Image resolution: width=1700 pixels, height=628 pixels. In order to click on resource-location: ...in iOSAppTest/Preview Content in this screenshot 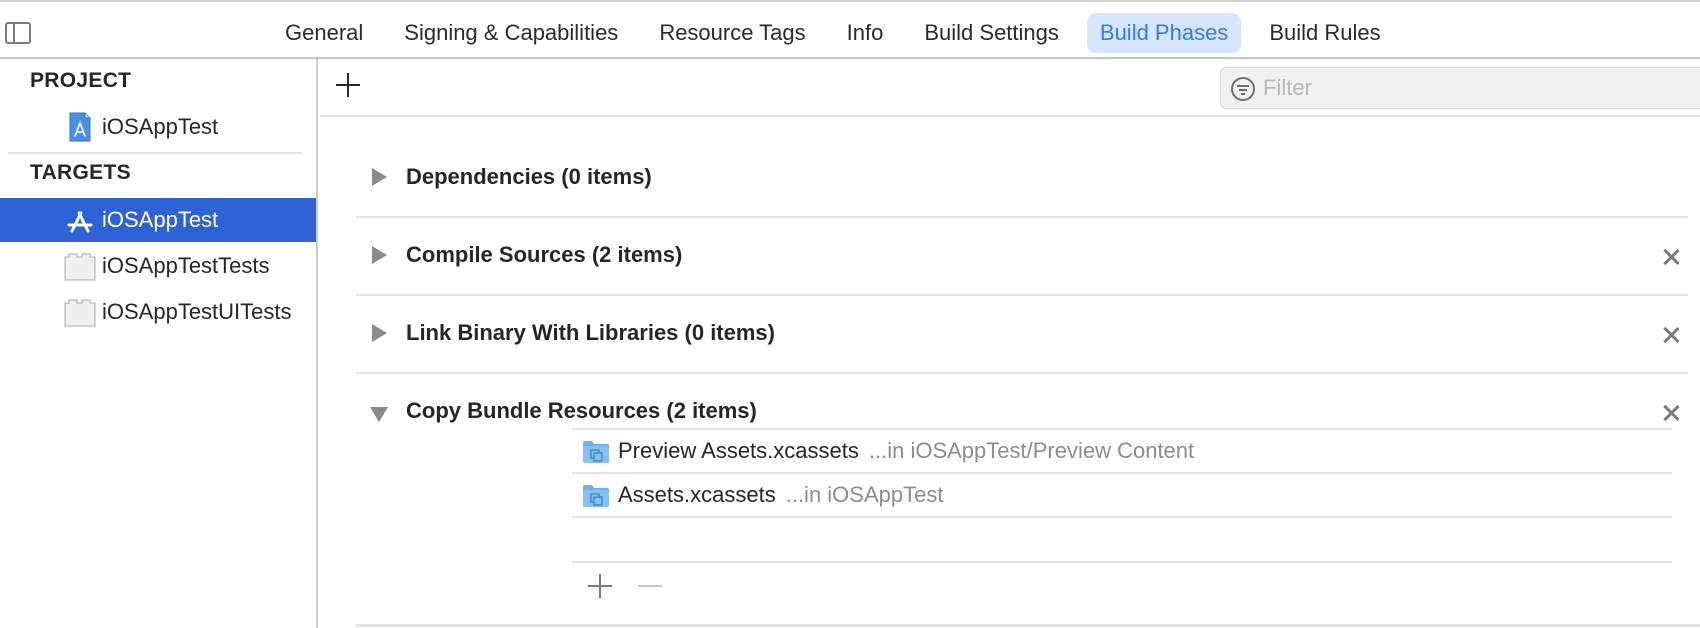, I will do `click(1031, 450)`.